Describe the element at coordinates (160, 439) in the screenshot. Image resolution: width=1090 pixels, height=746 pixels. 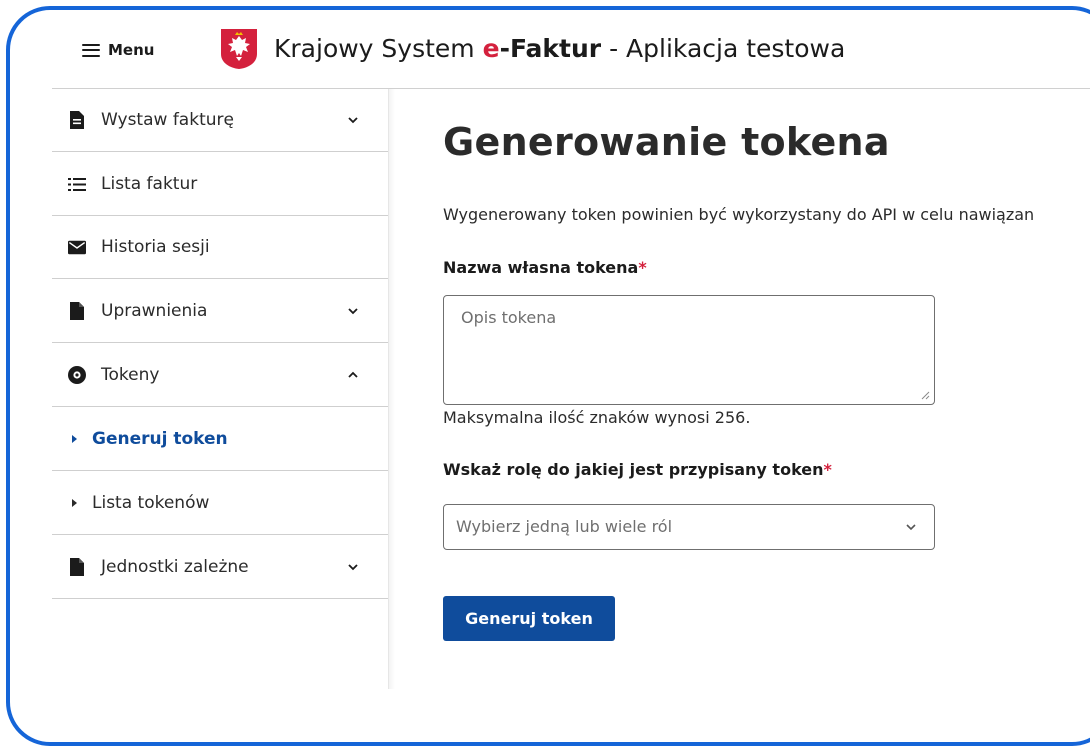
I see `sidebar-item-label: Generuj token` at that location.